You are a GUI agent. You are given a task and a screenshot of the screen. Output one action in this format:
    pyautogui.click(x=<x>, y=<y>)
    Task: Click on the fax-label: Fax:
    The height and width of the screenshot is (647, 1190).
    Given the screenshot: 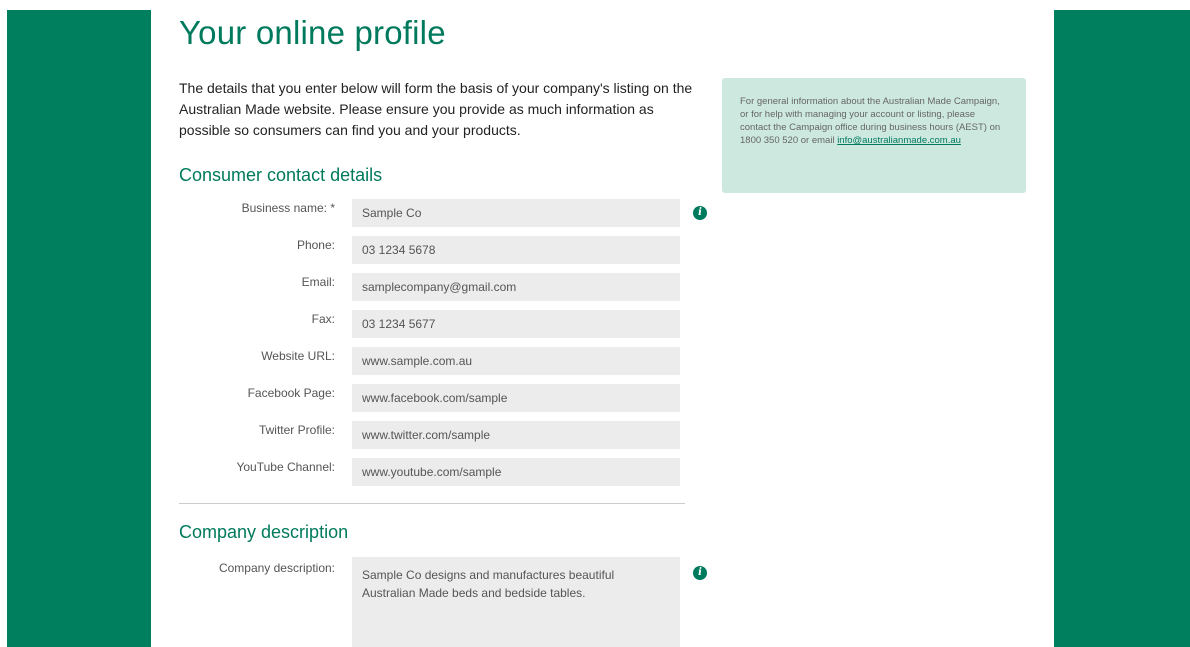 What is the action you would take?
    pyautogui.click(x=323, y=319)
    